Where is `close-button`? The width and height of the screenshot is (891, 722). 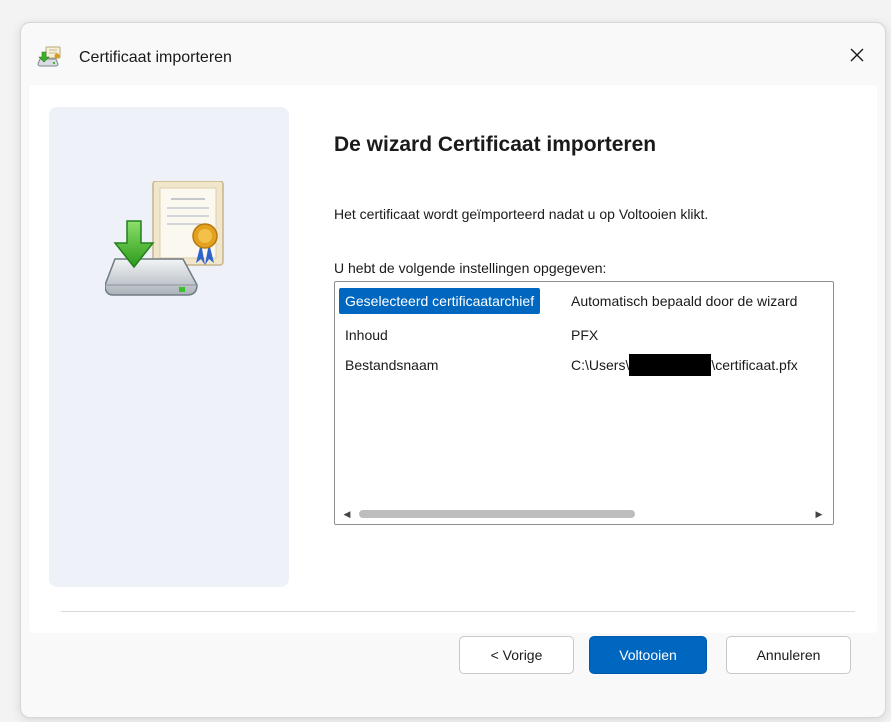 close-button is located at coordinates (857, 55).